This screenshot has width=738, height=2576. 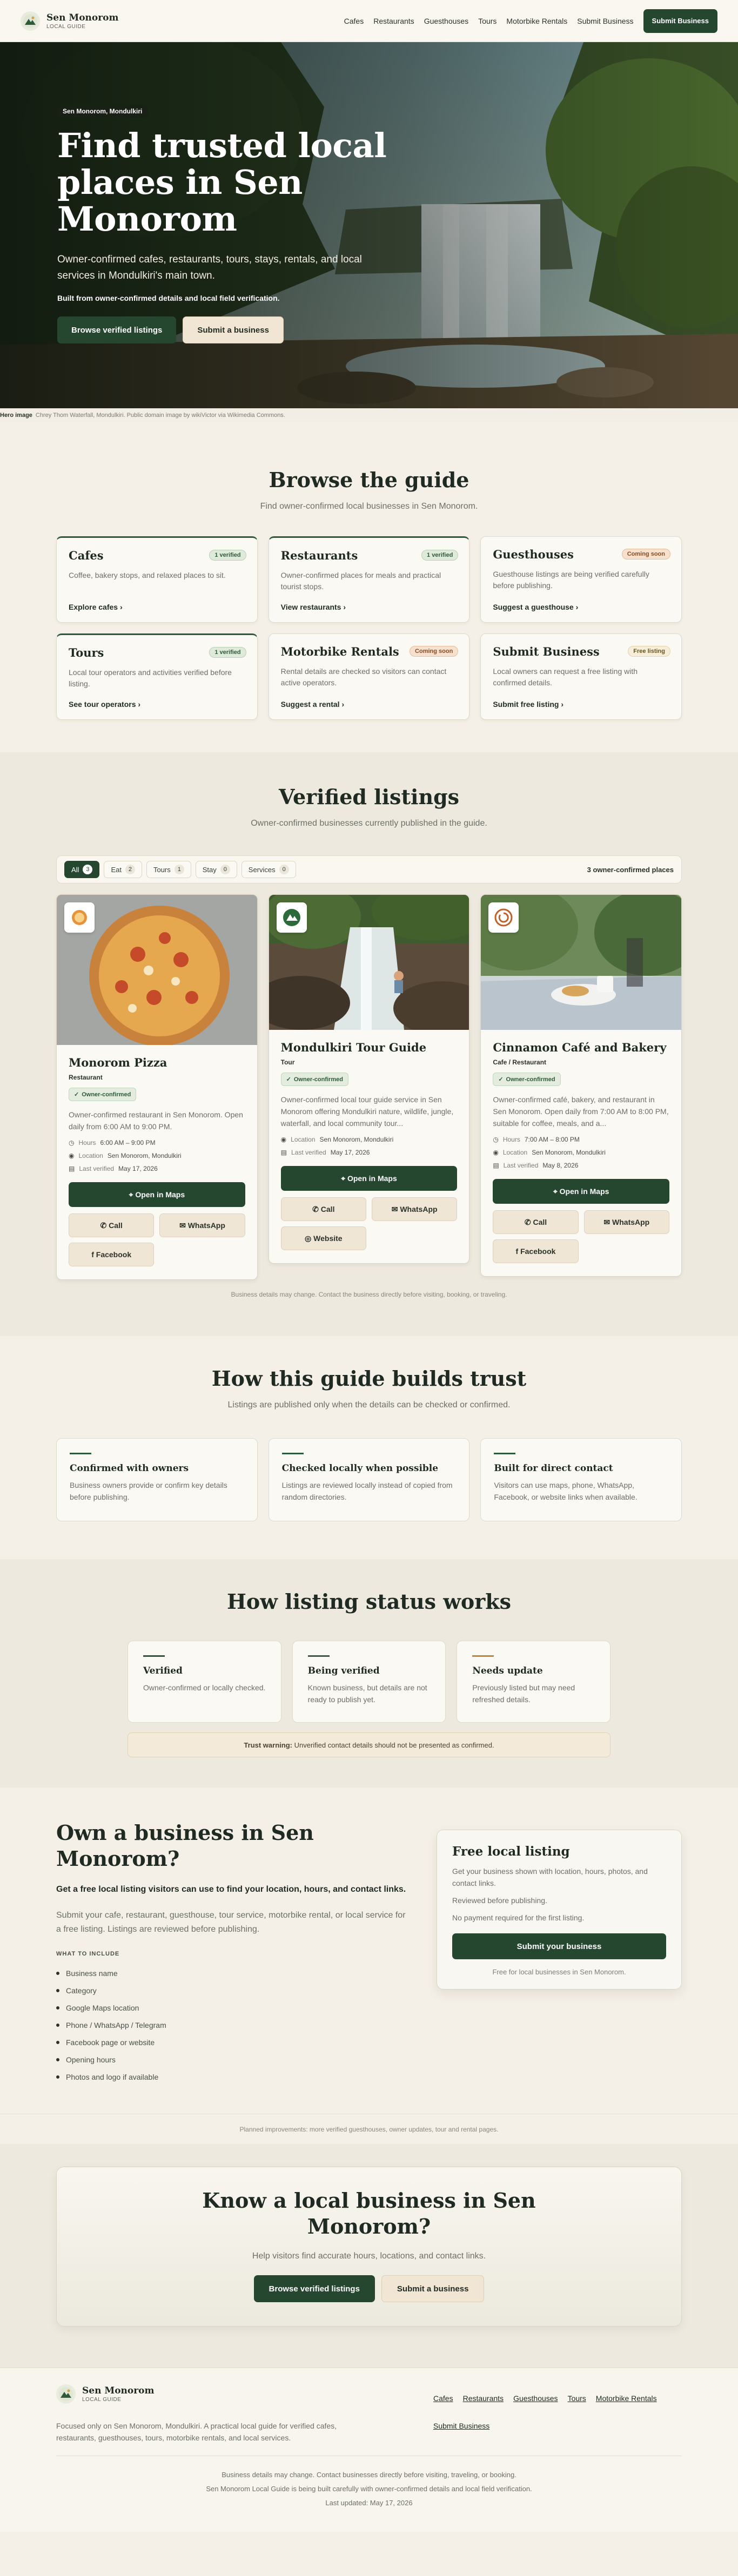 I want to click on brand: Sen Monorom Local Guide, so click(x=70, y=21).